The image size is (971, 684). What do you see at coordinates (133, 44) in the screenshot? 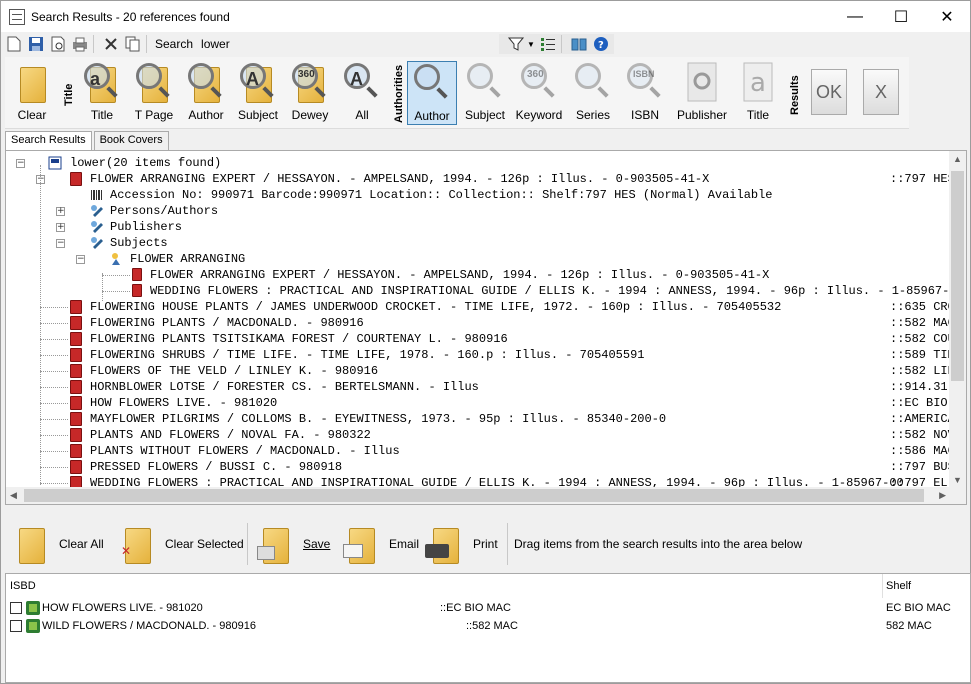
I see `copy-icon` at bounding box center [133, 44].